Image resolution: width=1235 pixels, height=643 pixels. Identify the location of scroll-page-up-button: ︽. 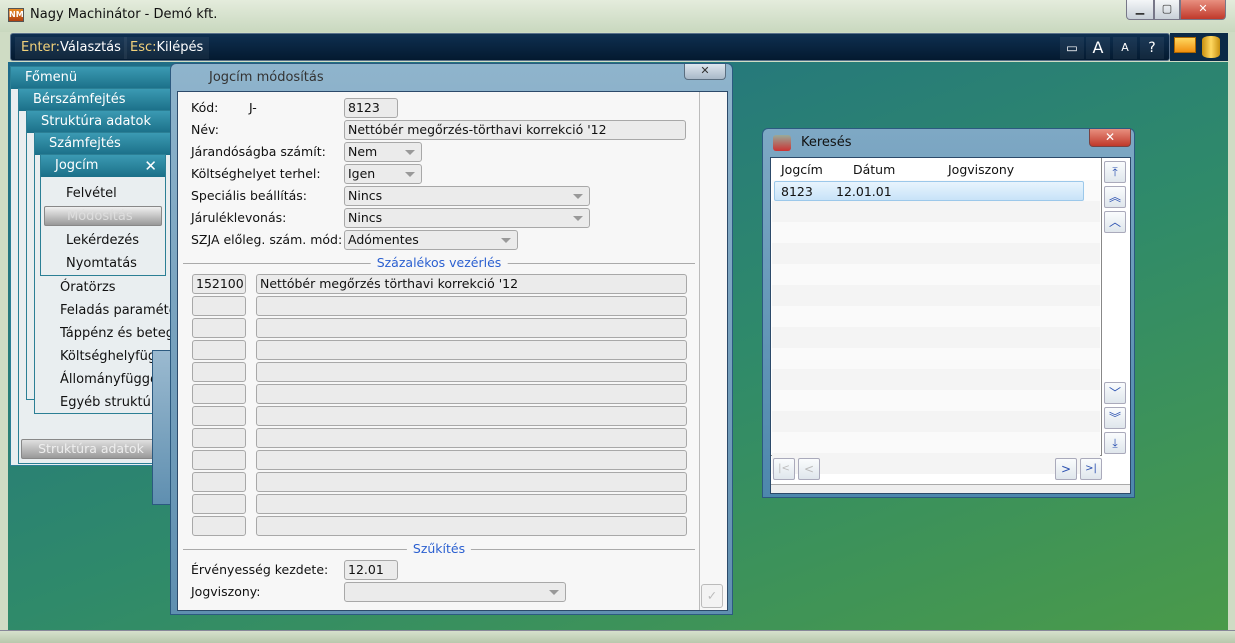
(1115, 197).